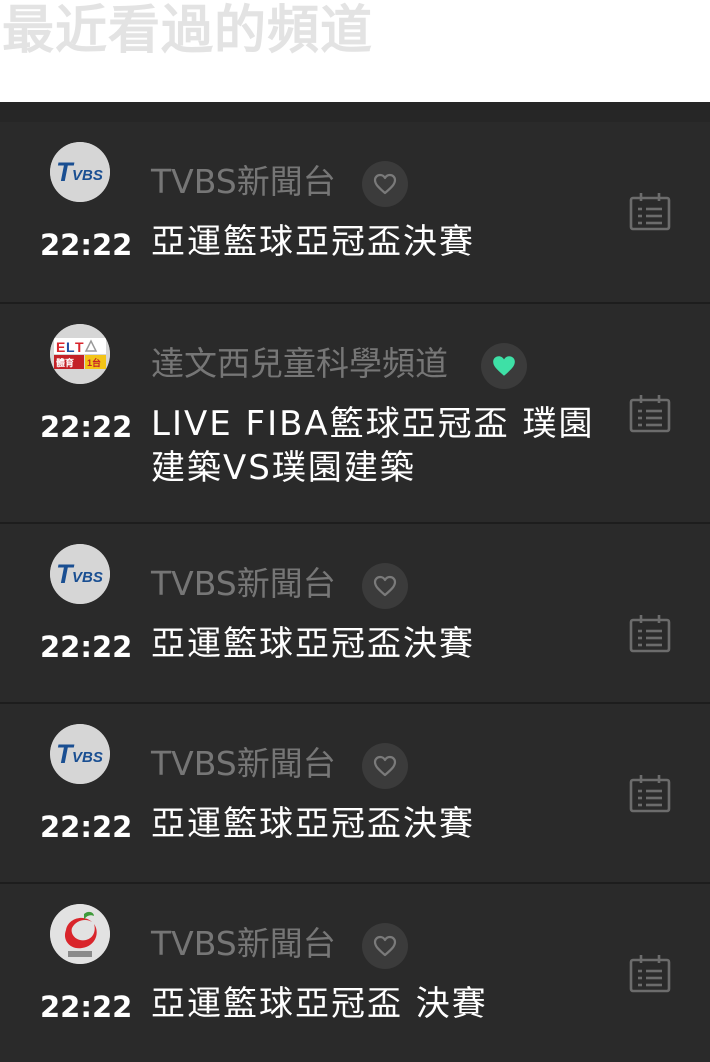 The image size is (710, 1062). What do you see at coordinates (373, 446) in the screenshot?
I see `program-title: LIVE FIBA籃球亞冠盃 璞園建築VS璞園建築` at bounding box center [373, 446].